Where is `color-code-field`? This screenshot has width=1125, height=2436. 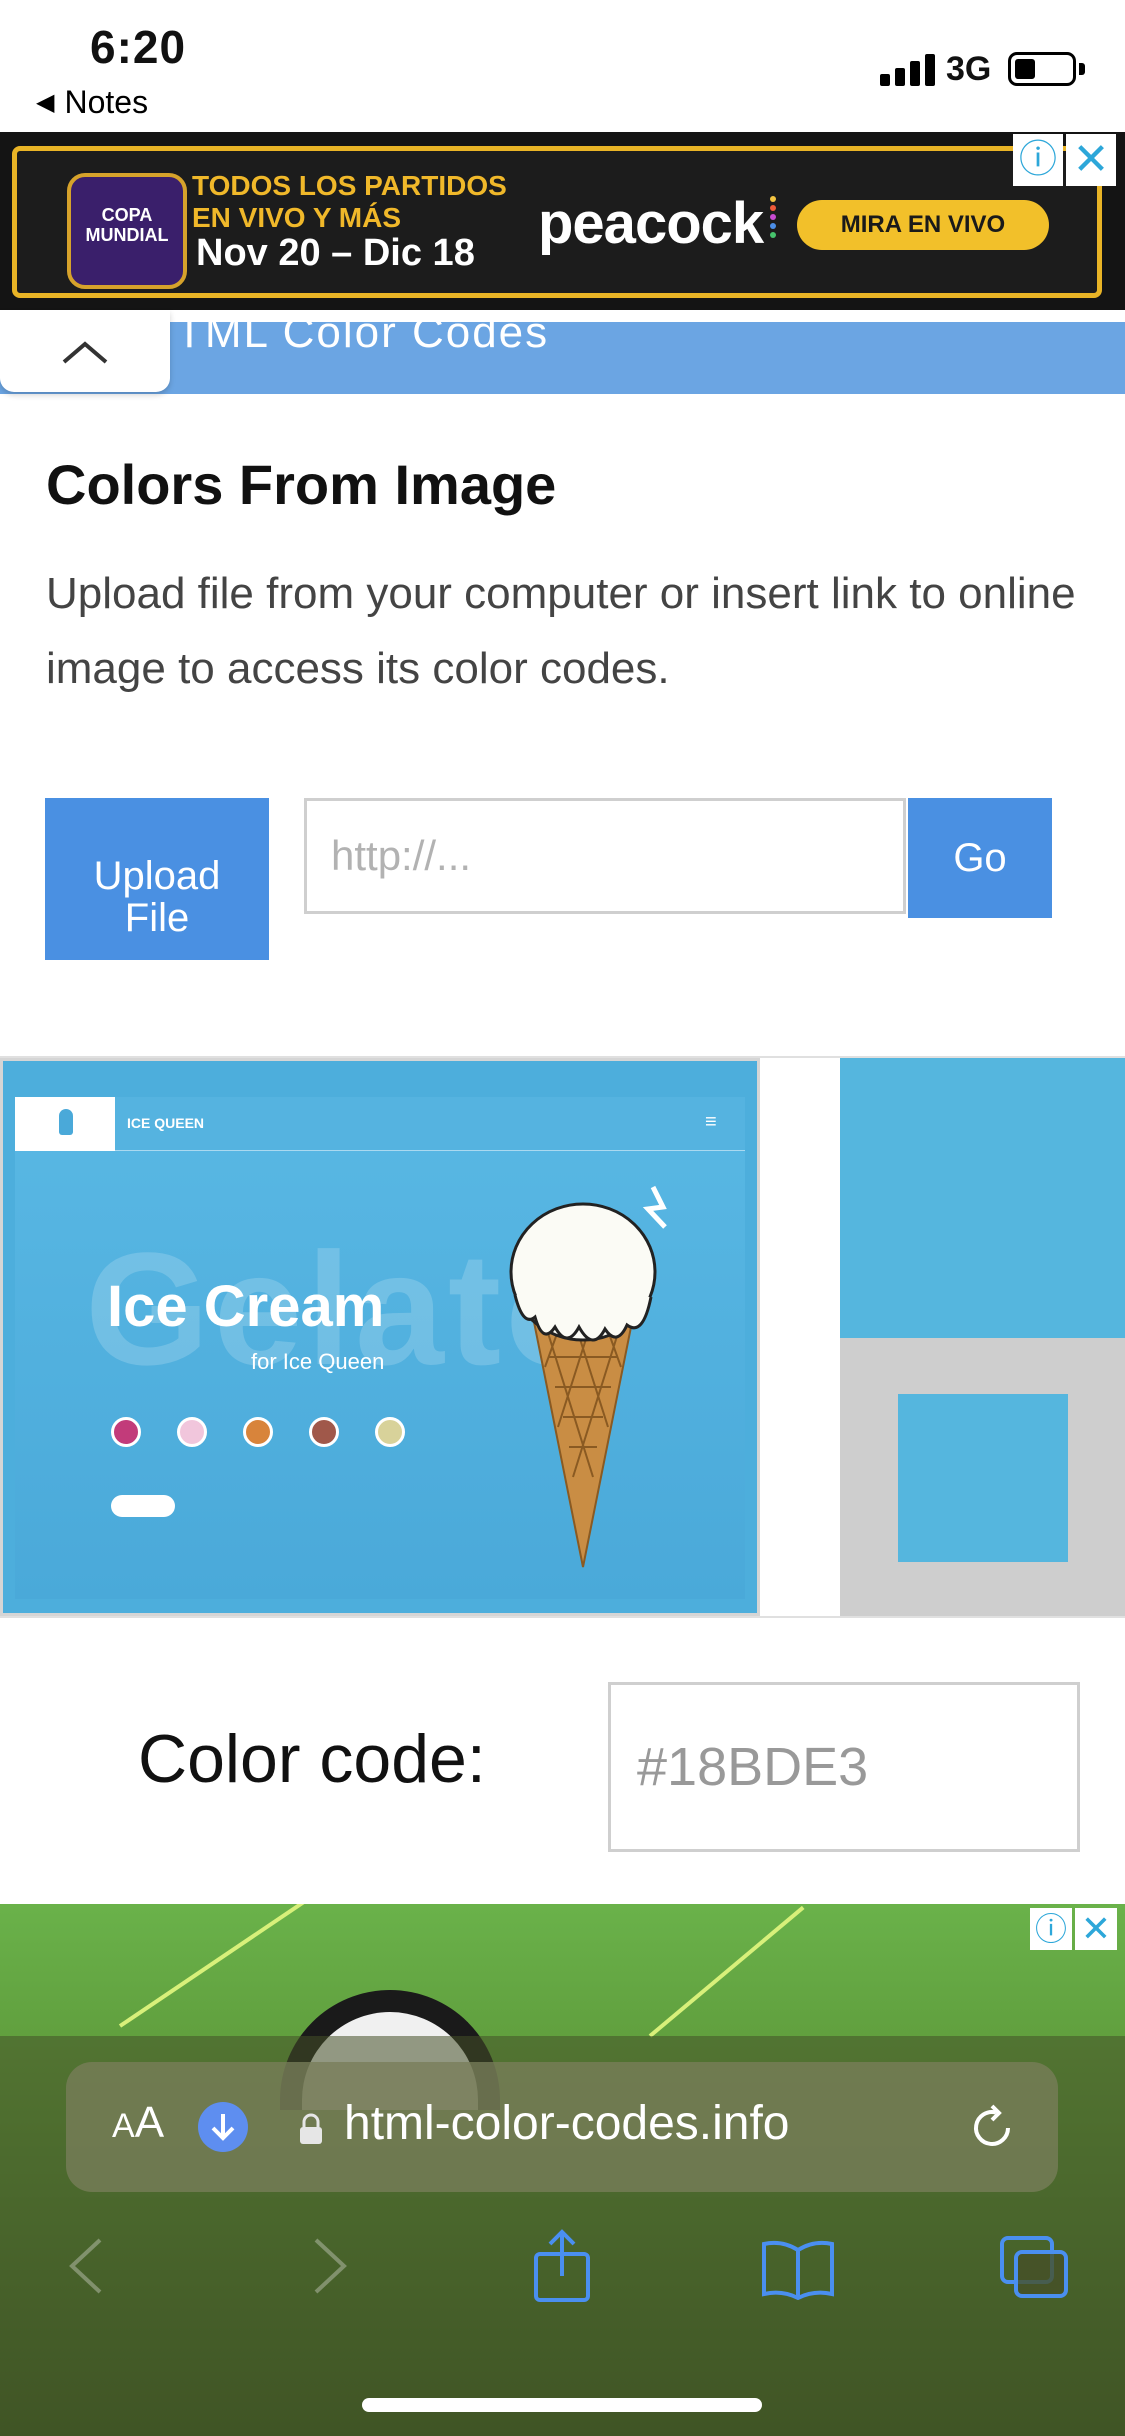 color-code-field is located at coordinates (844, 1767).